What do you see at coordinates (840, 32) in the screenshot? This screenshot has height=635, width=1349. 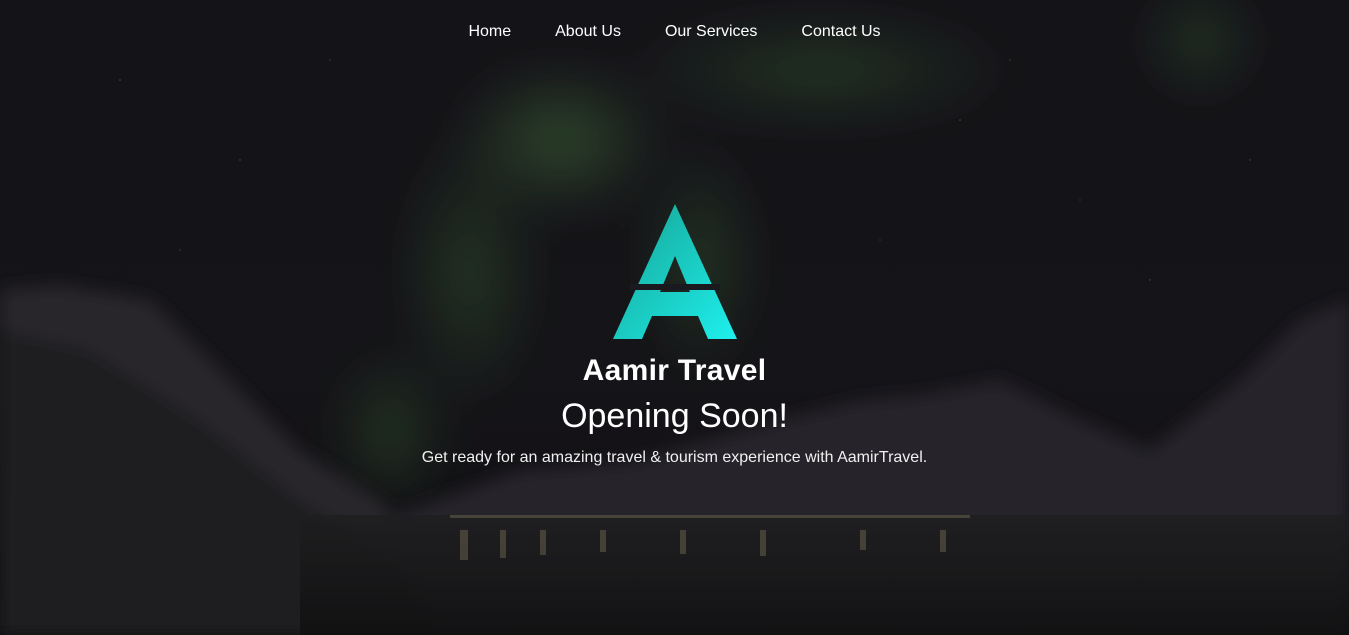 I see `nav-contact-us-link: Contact Us` at bounding box center [840, 32].